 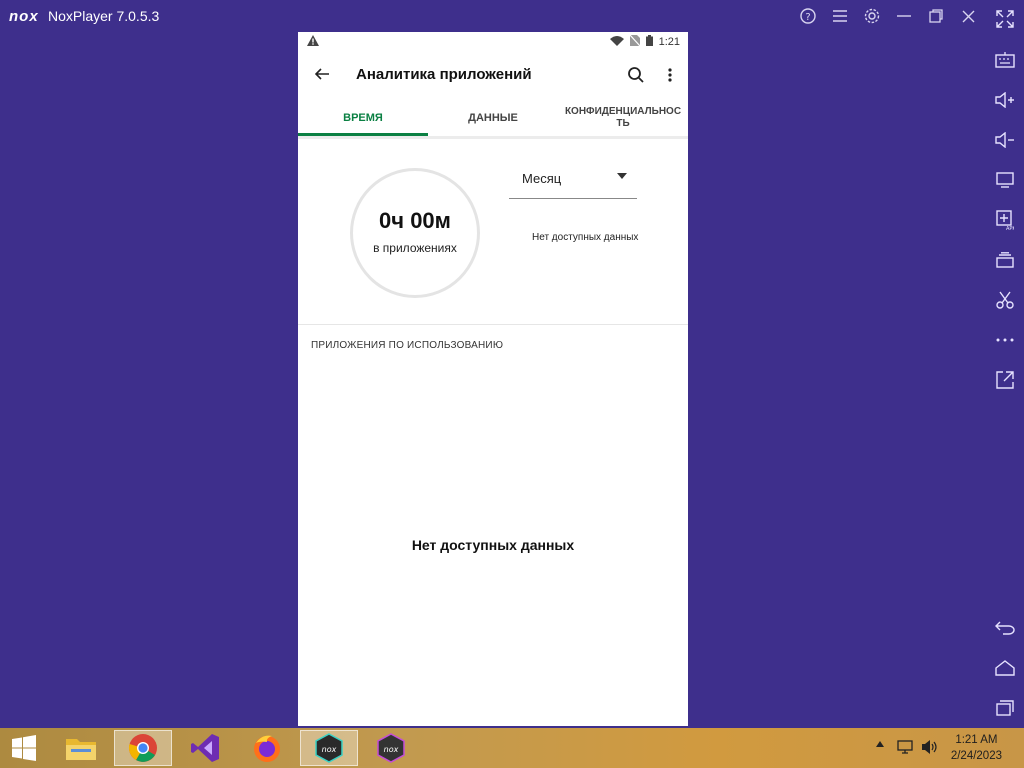 I want to click on settings-icon, so click(x=872, y=16).